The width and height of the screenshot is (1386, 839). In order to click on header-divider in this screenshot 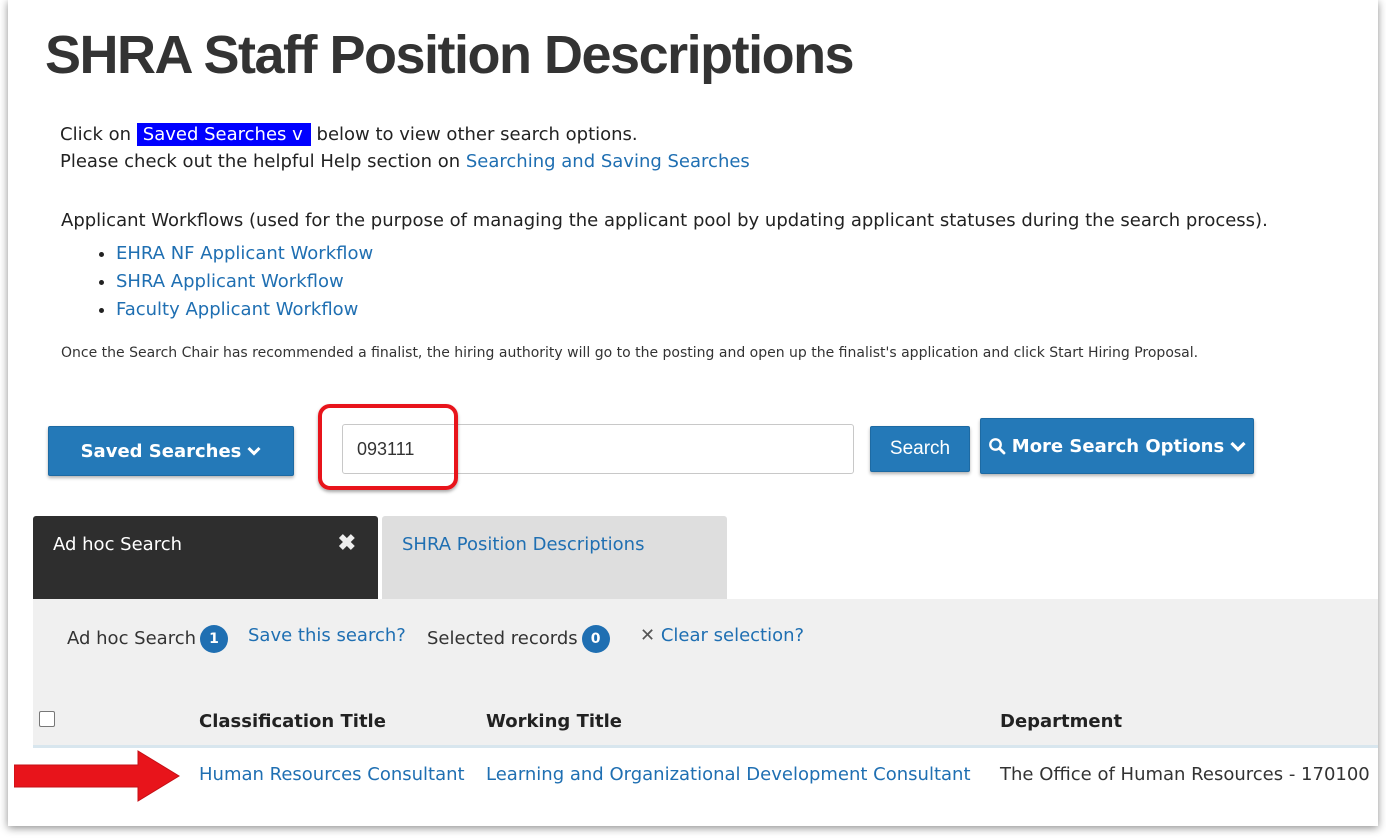, I will do `click(705, 746)`.